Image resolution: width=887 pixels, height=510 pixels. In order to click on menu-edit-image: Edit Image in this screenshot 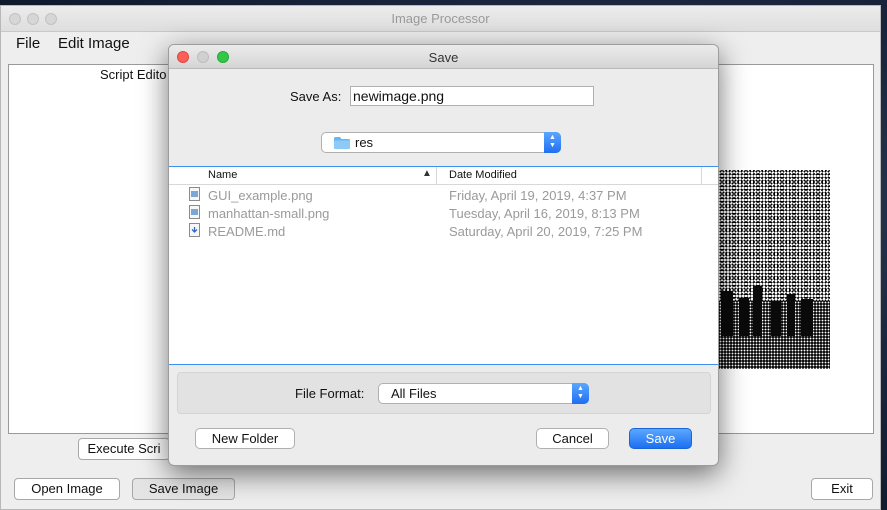, I will do `click(94, 43)`.